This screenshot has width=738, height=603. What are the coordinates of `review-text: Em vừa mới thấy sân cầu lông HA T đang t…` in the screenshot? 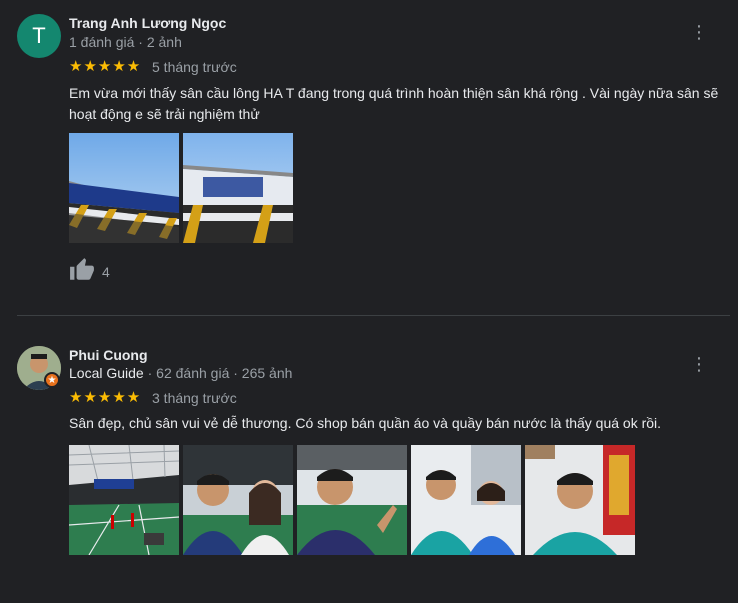 It's located at (394, 103).